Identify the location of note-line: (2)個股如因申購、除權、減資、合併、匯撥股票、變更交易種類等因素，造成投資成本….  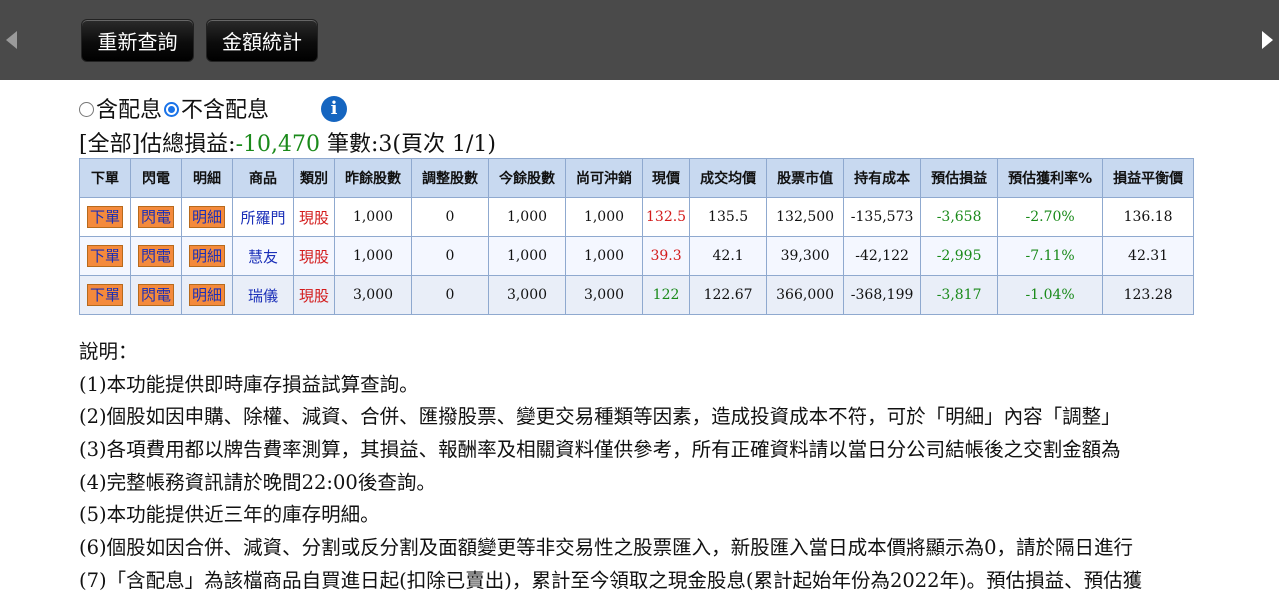
(600, 417).